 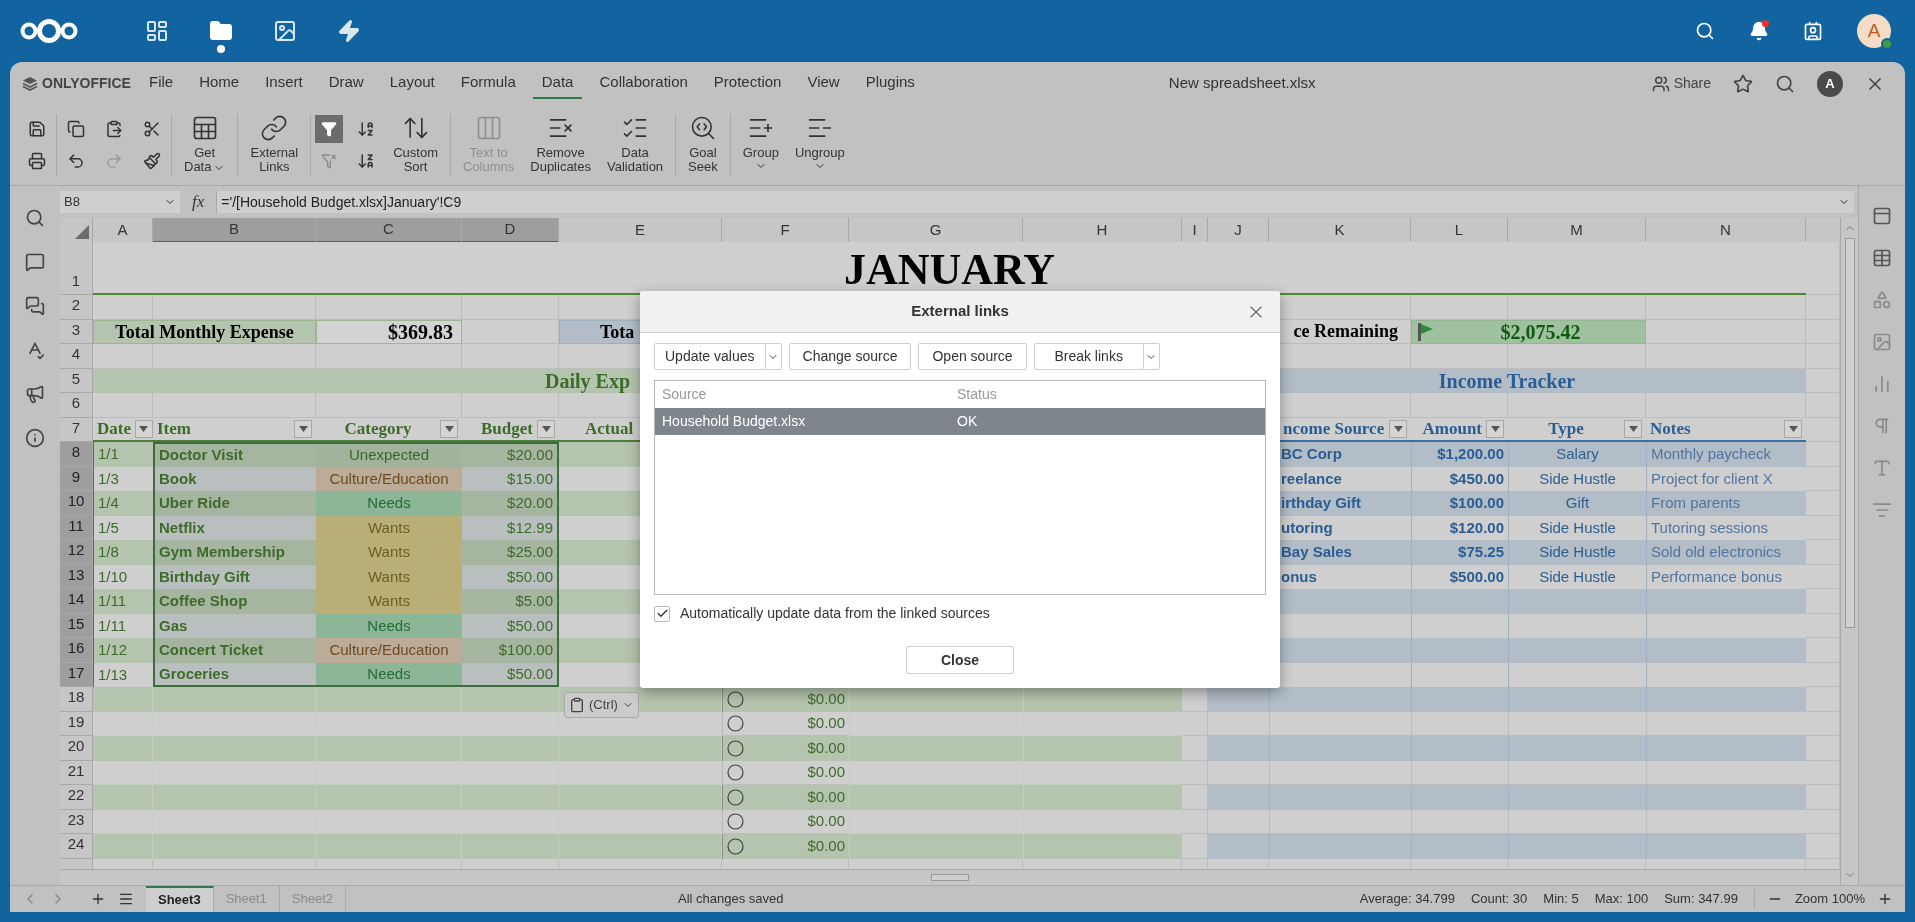 I want to click on zoom-in-icon, so click(x=1885, y=899).